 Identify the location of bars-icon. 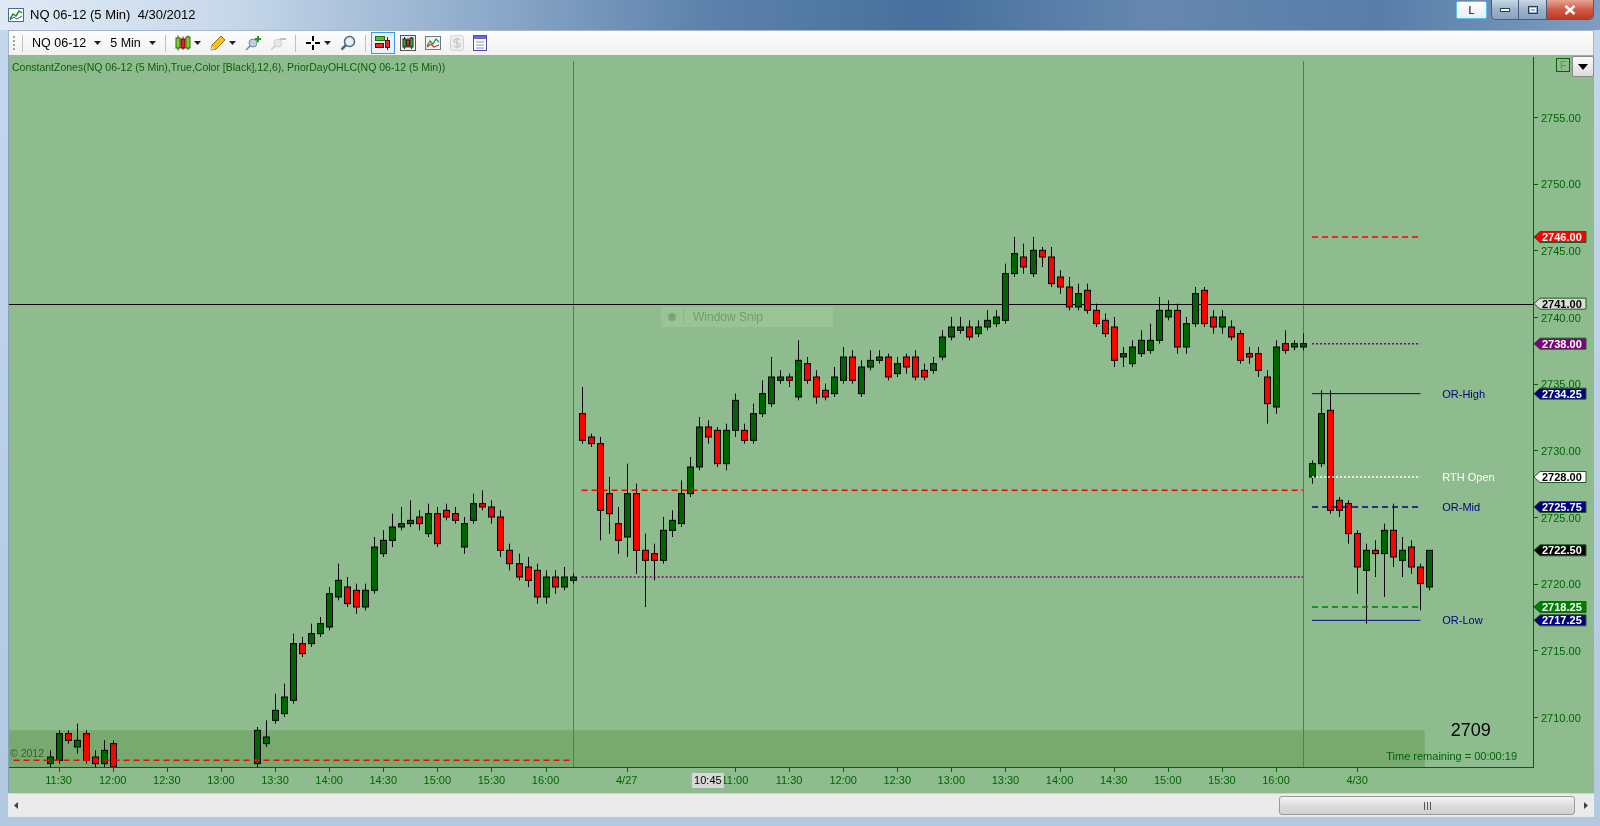
(382, 43).